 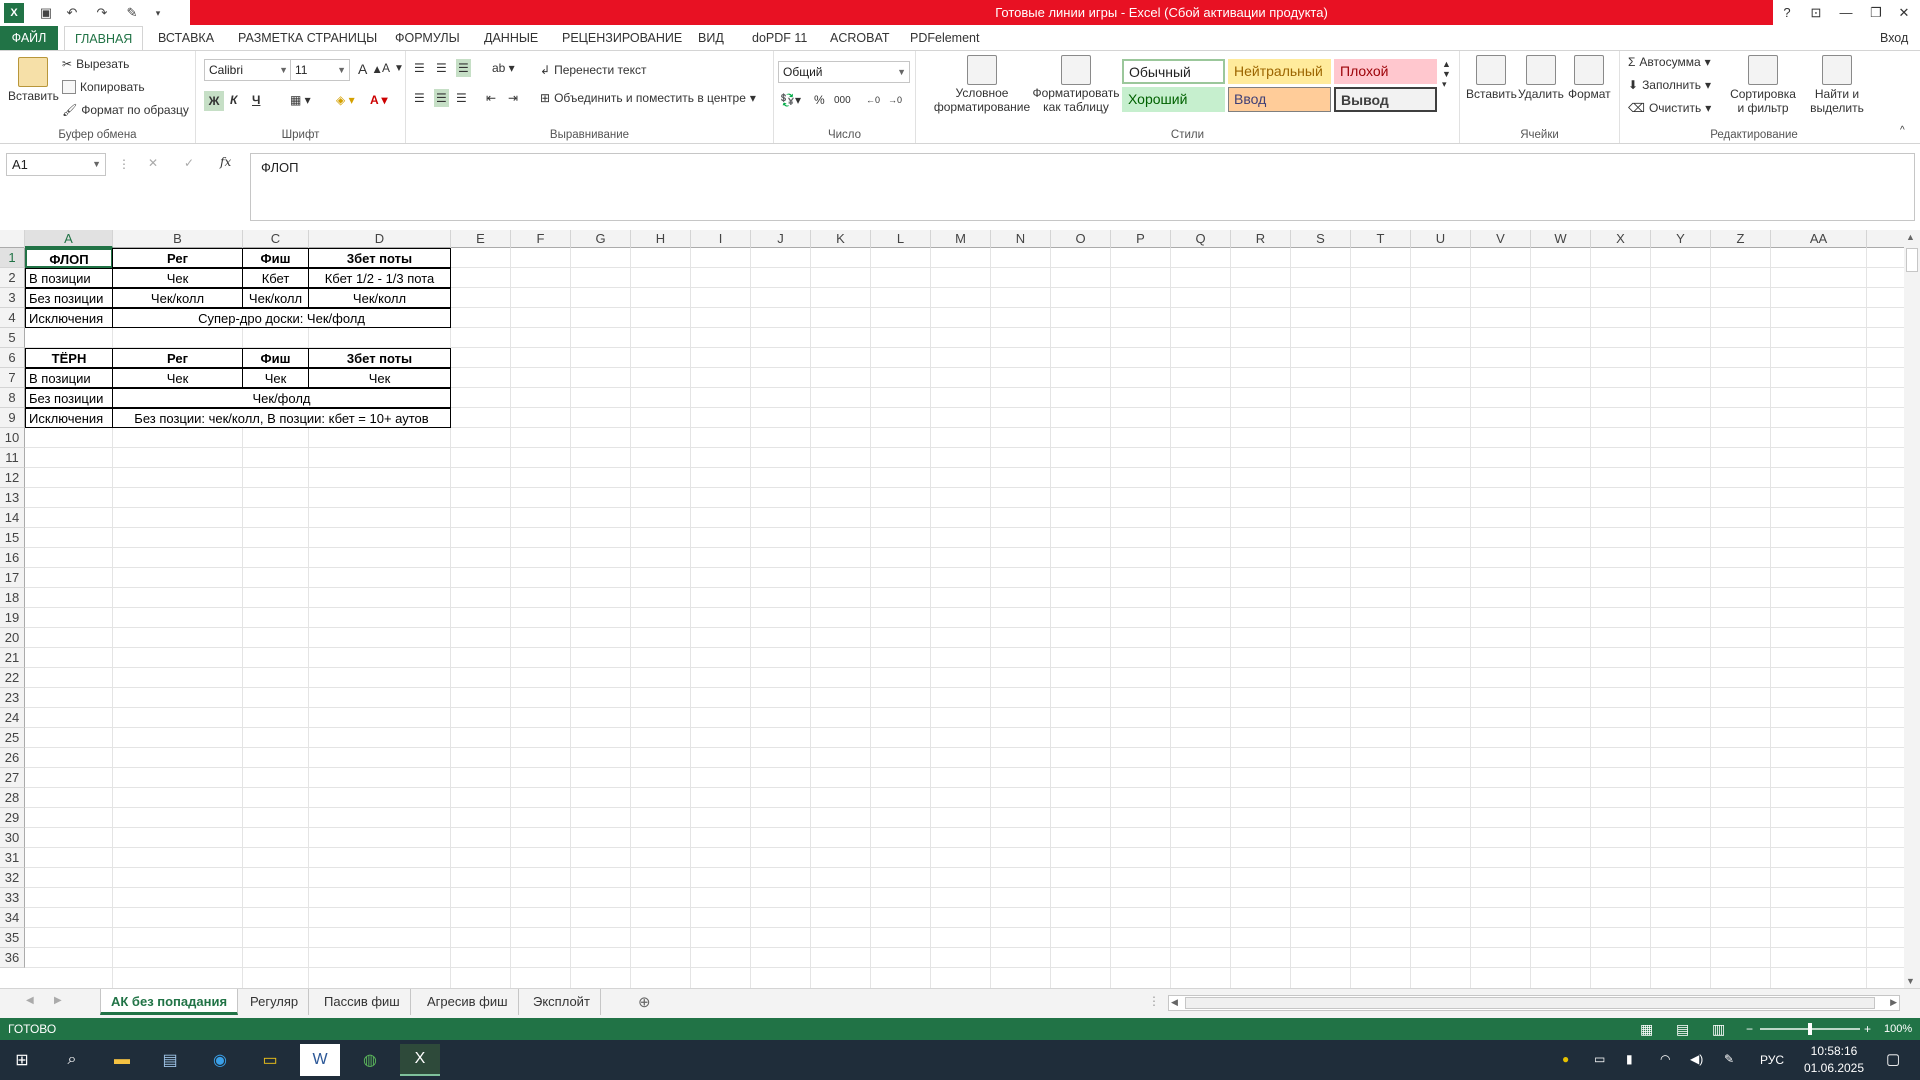 What do you see at coordinates (320, 70) in the screenshot?
I see `font-size-select: 11 ▼` at bounding box center [320, 70].